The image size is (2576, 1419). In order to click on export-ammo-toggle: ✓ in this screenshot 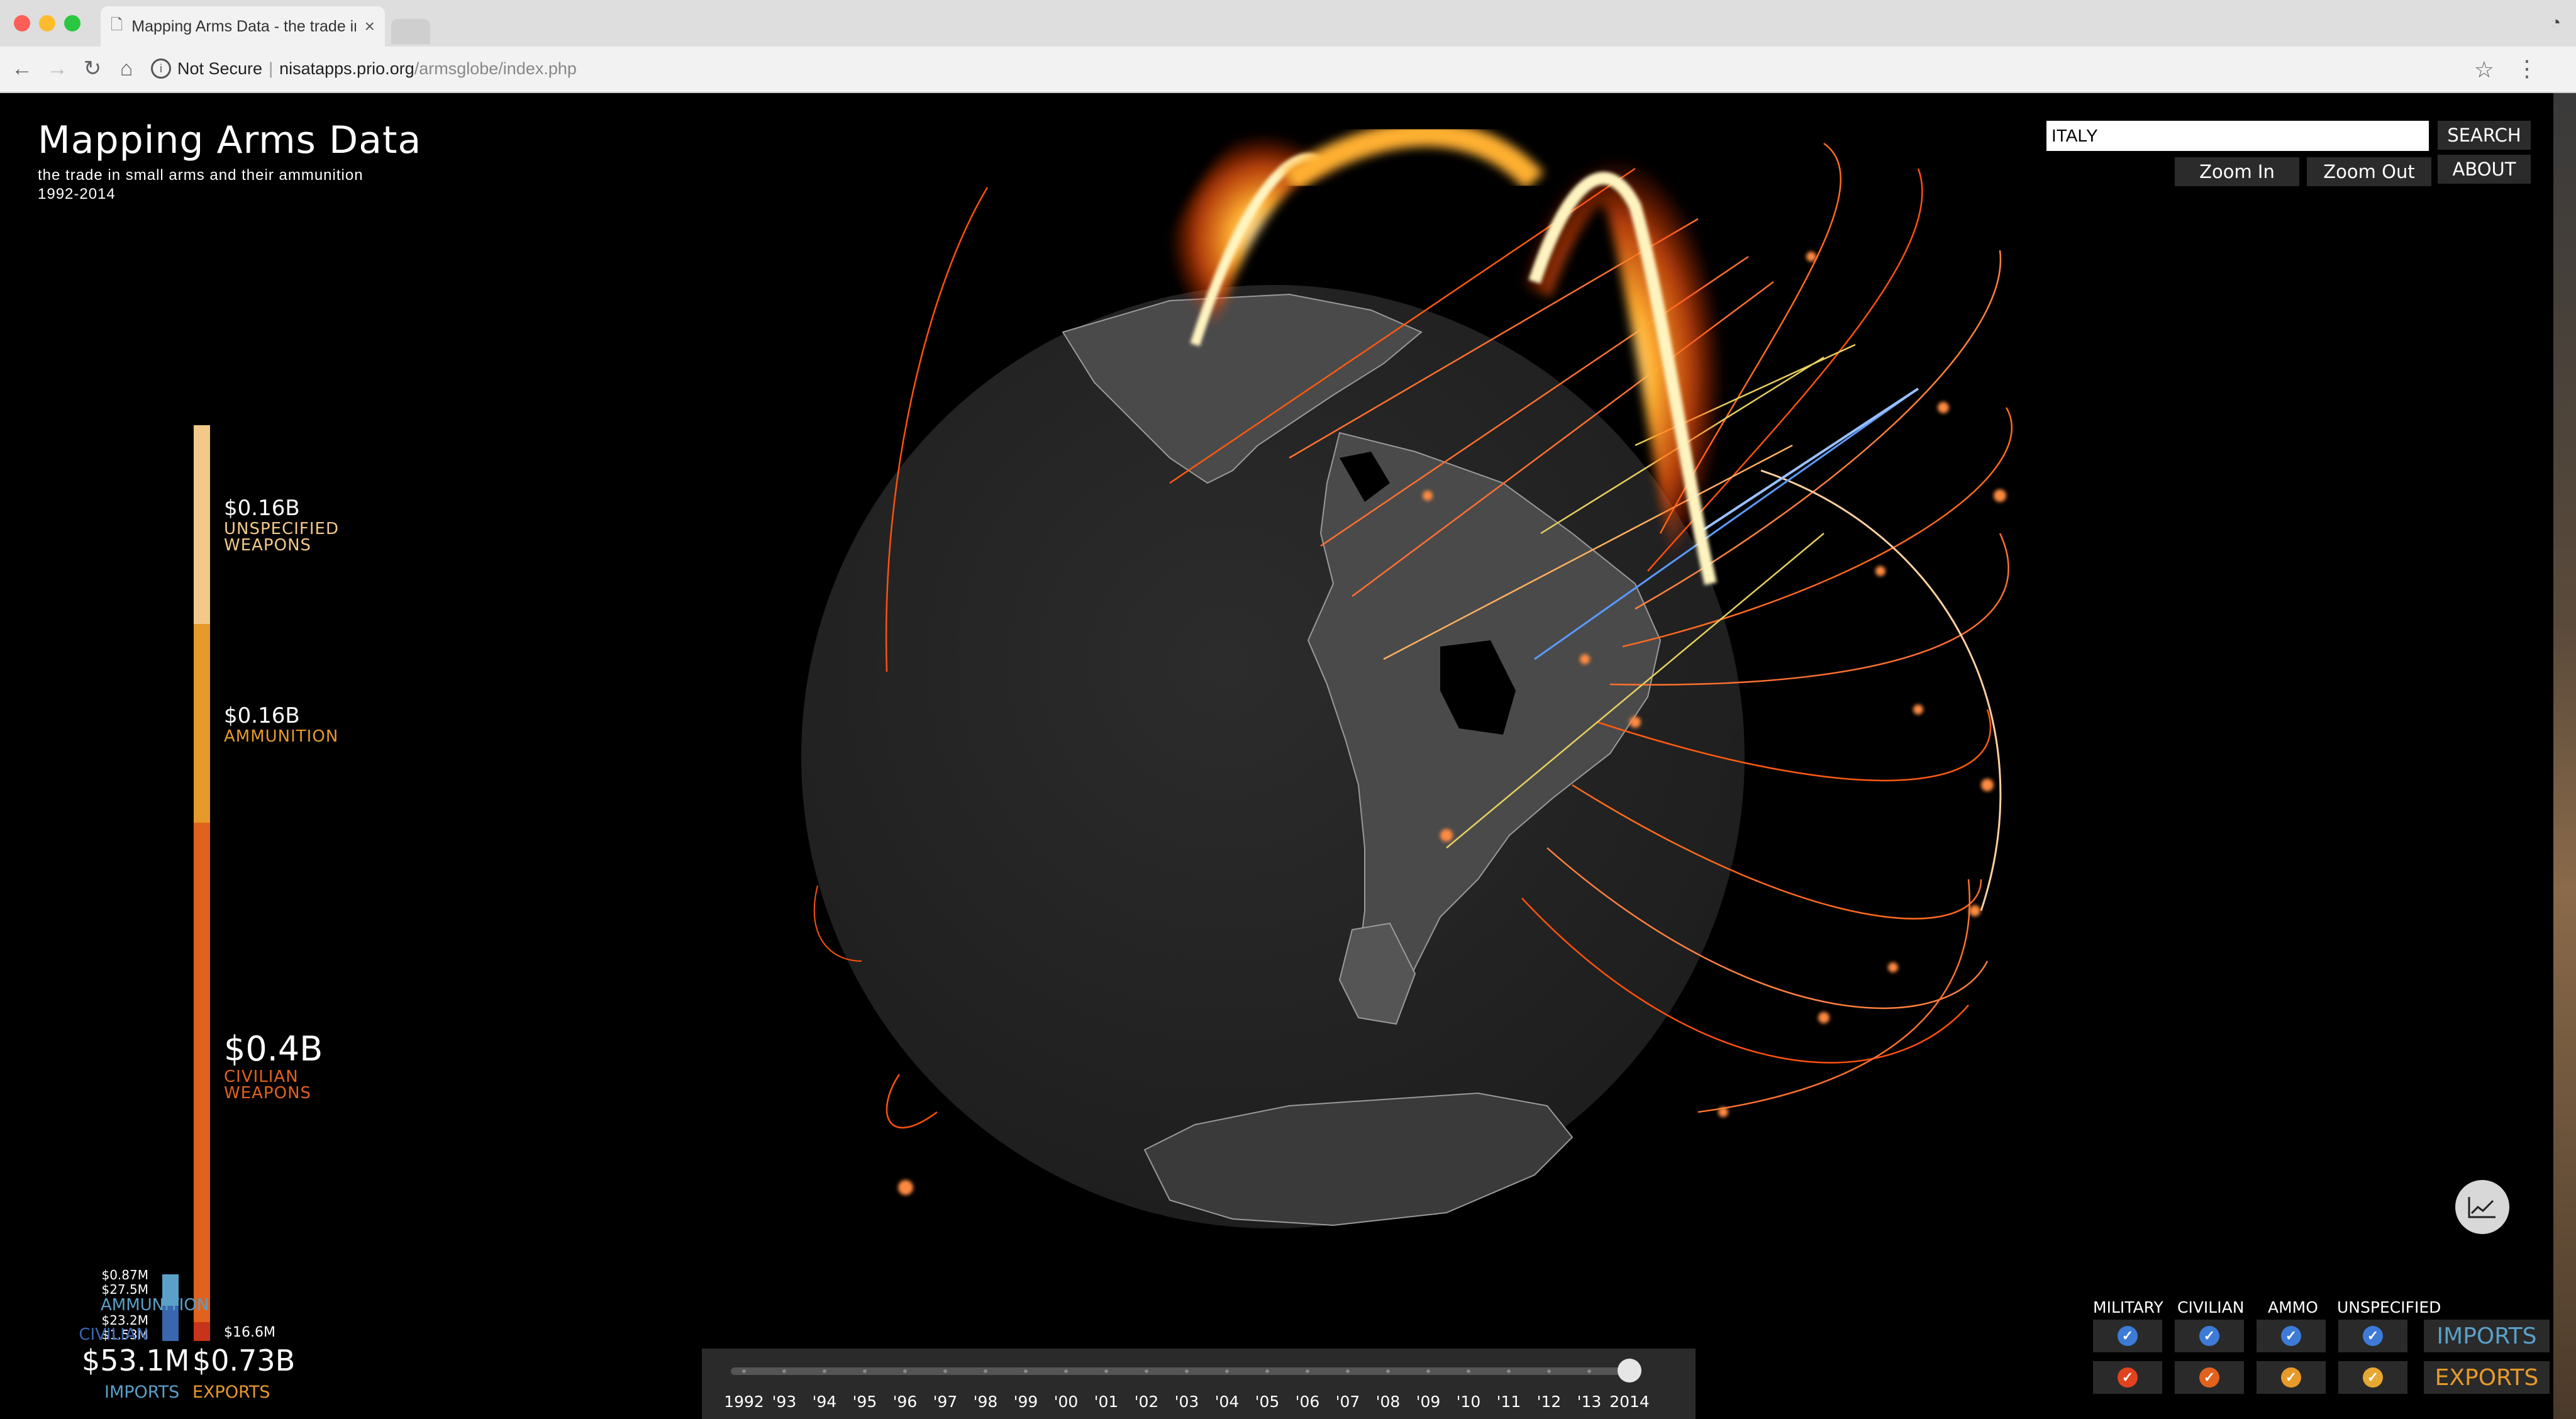, I will do `click(2291, 1378)`.